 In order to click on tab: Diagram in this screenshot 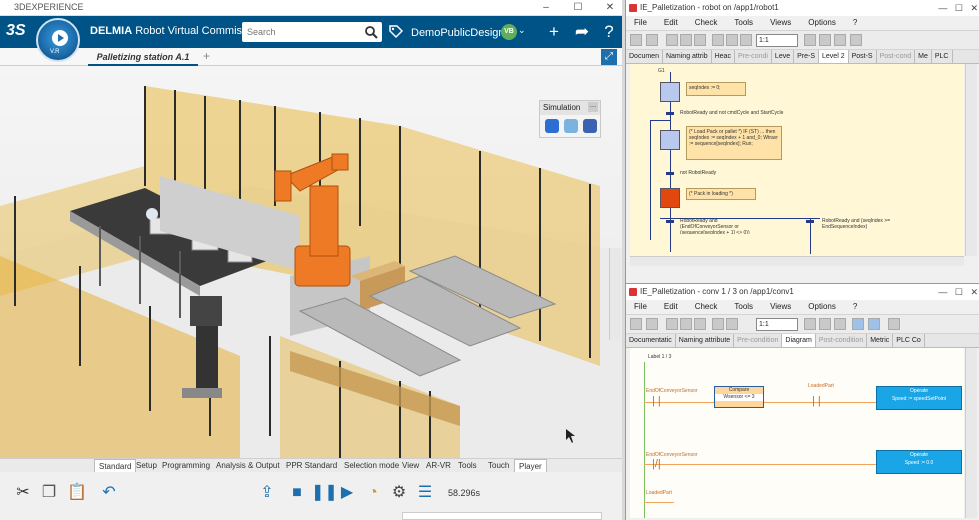, I will do `click(799, 340)`.